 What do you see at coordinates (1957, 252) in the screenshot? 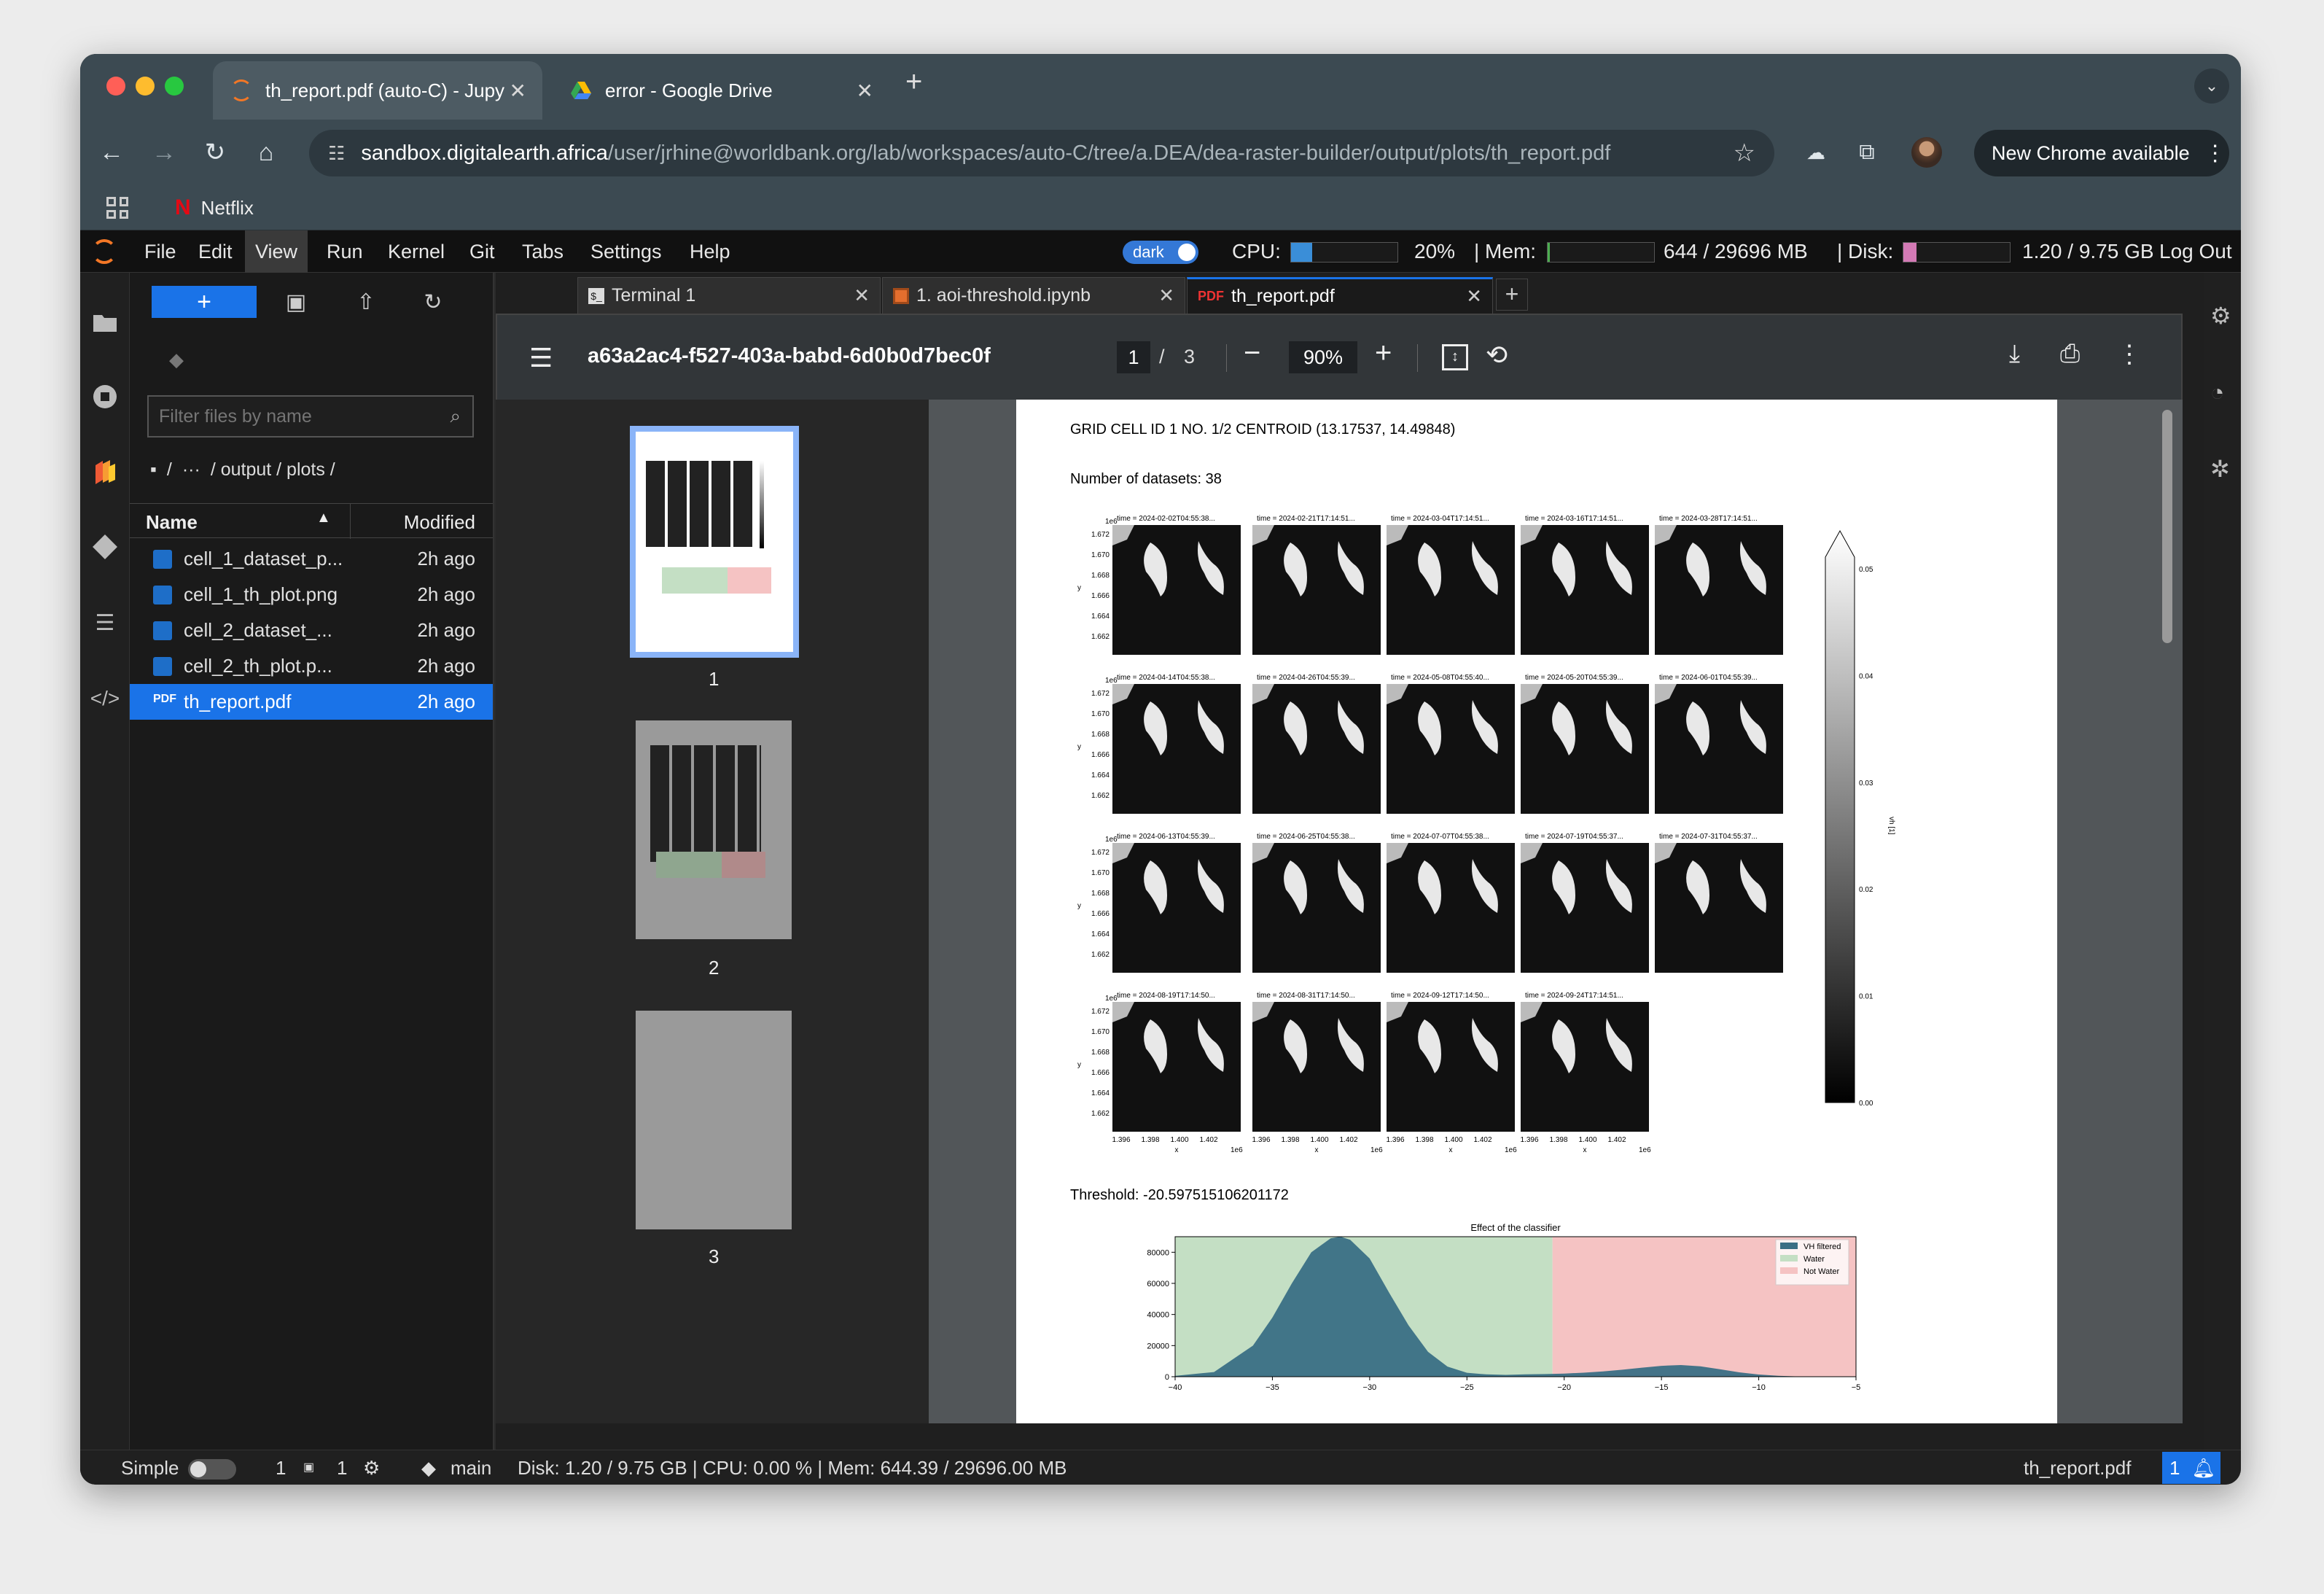
I see `disk-meter` at bounding box center [1957, 252].